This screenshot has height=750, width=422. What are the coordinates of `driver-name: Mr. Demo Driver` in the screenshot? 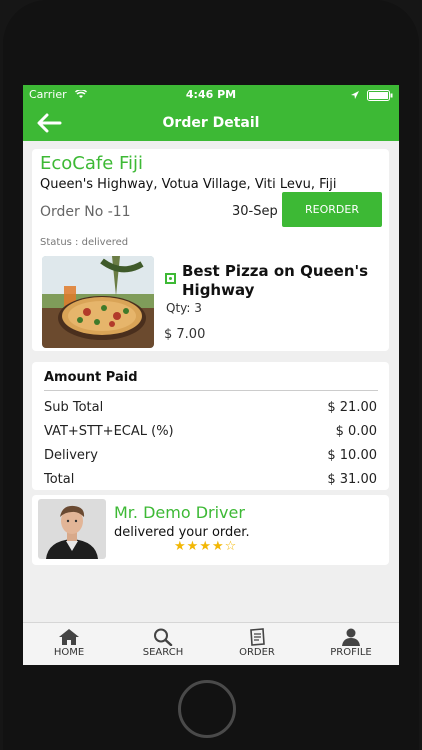 It's located at (179, 512).